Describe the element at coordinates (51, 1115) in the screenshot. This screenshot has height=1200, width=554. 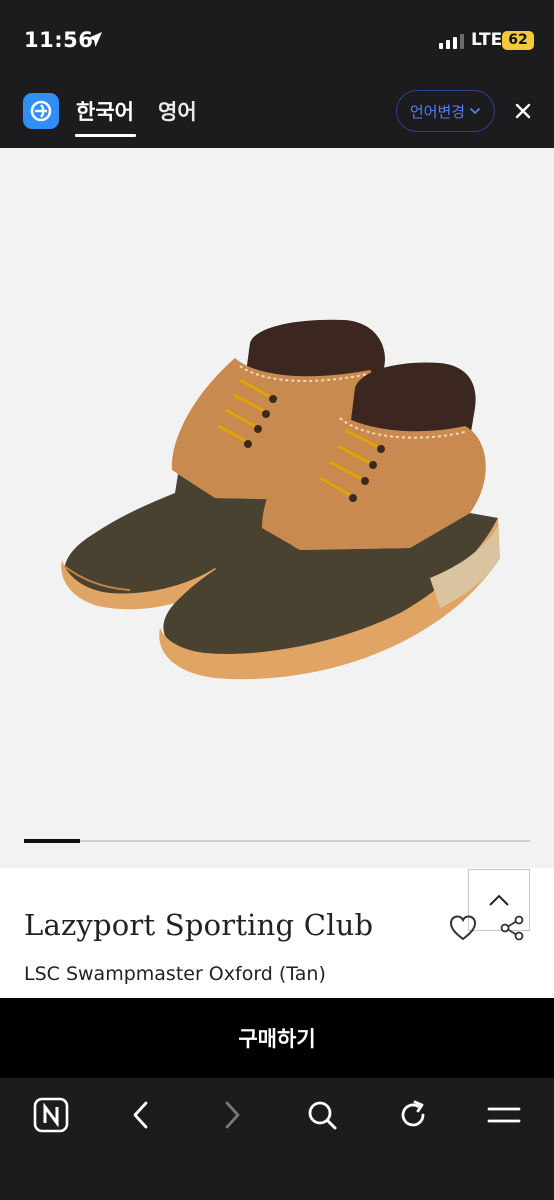
I see `naver-home-icon` at that location.